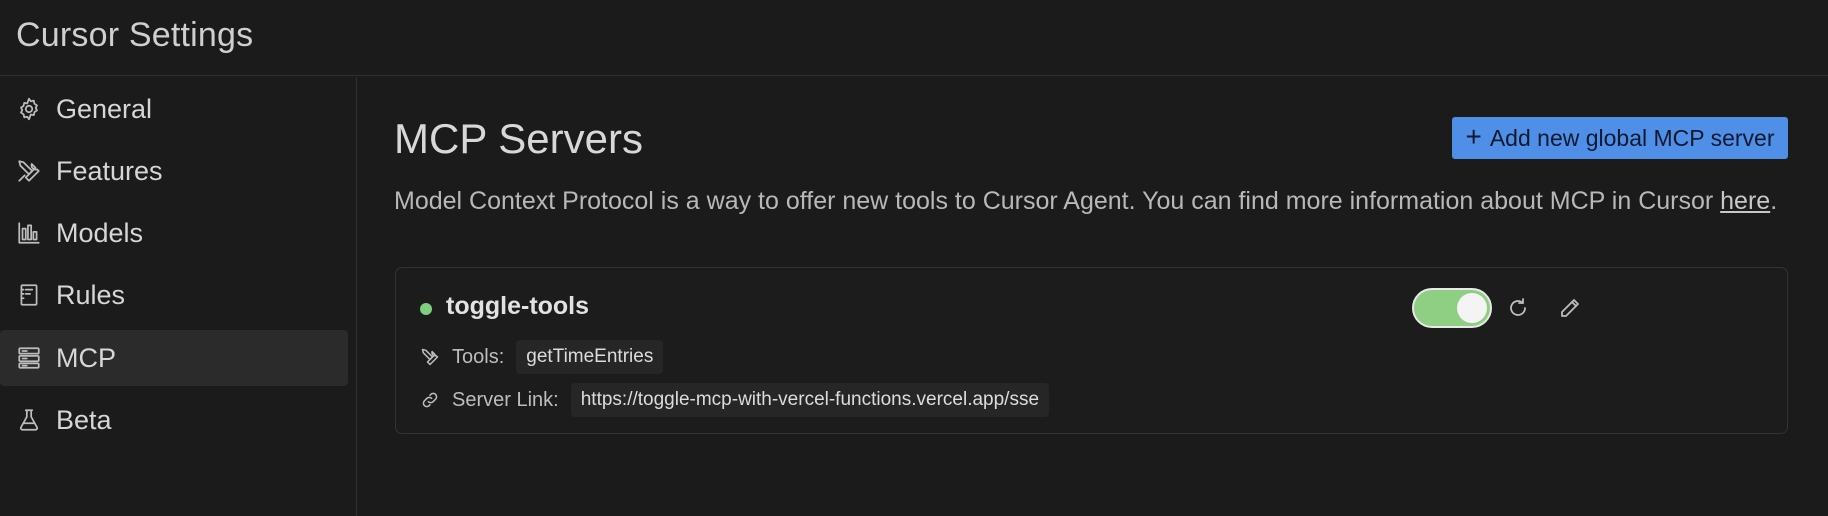 The image size is (1828, 516). Describe the element at coordinates (174, 420) in the screenshot. I see `sidebar-item-beta: Beta` at that location.